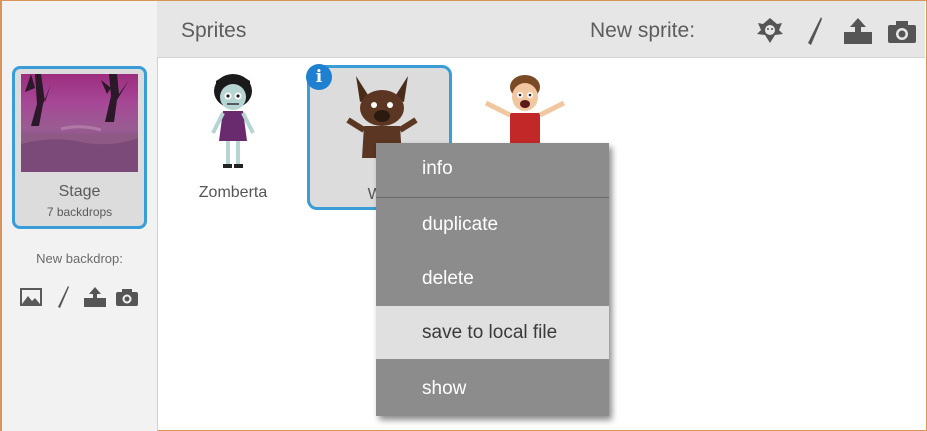 This screenshot has height=431, width=927. I want to click on image-icon, so click(31, 297).